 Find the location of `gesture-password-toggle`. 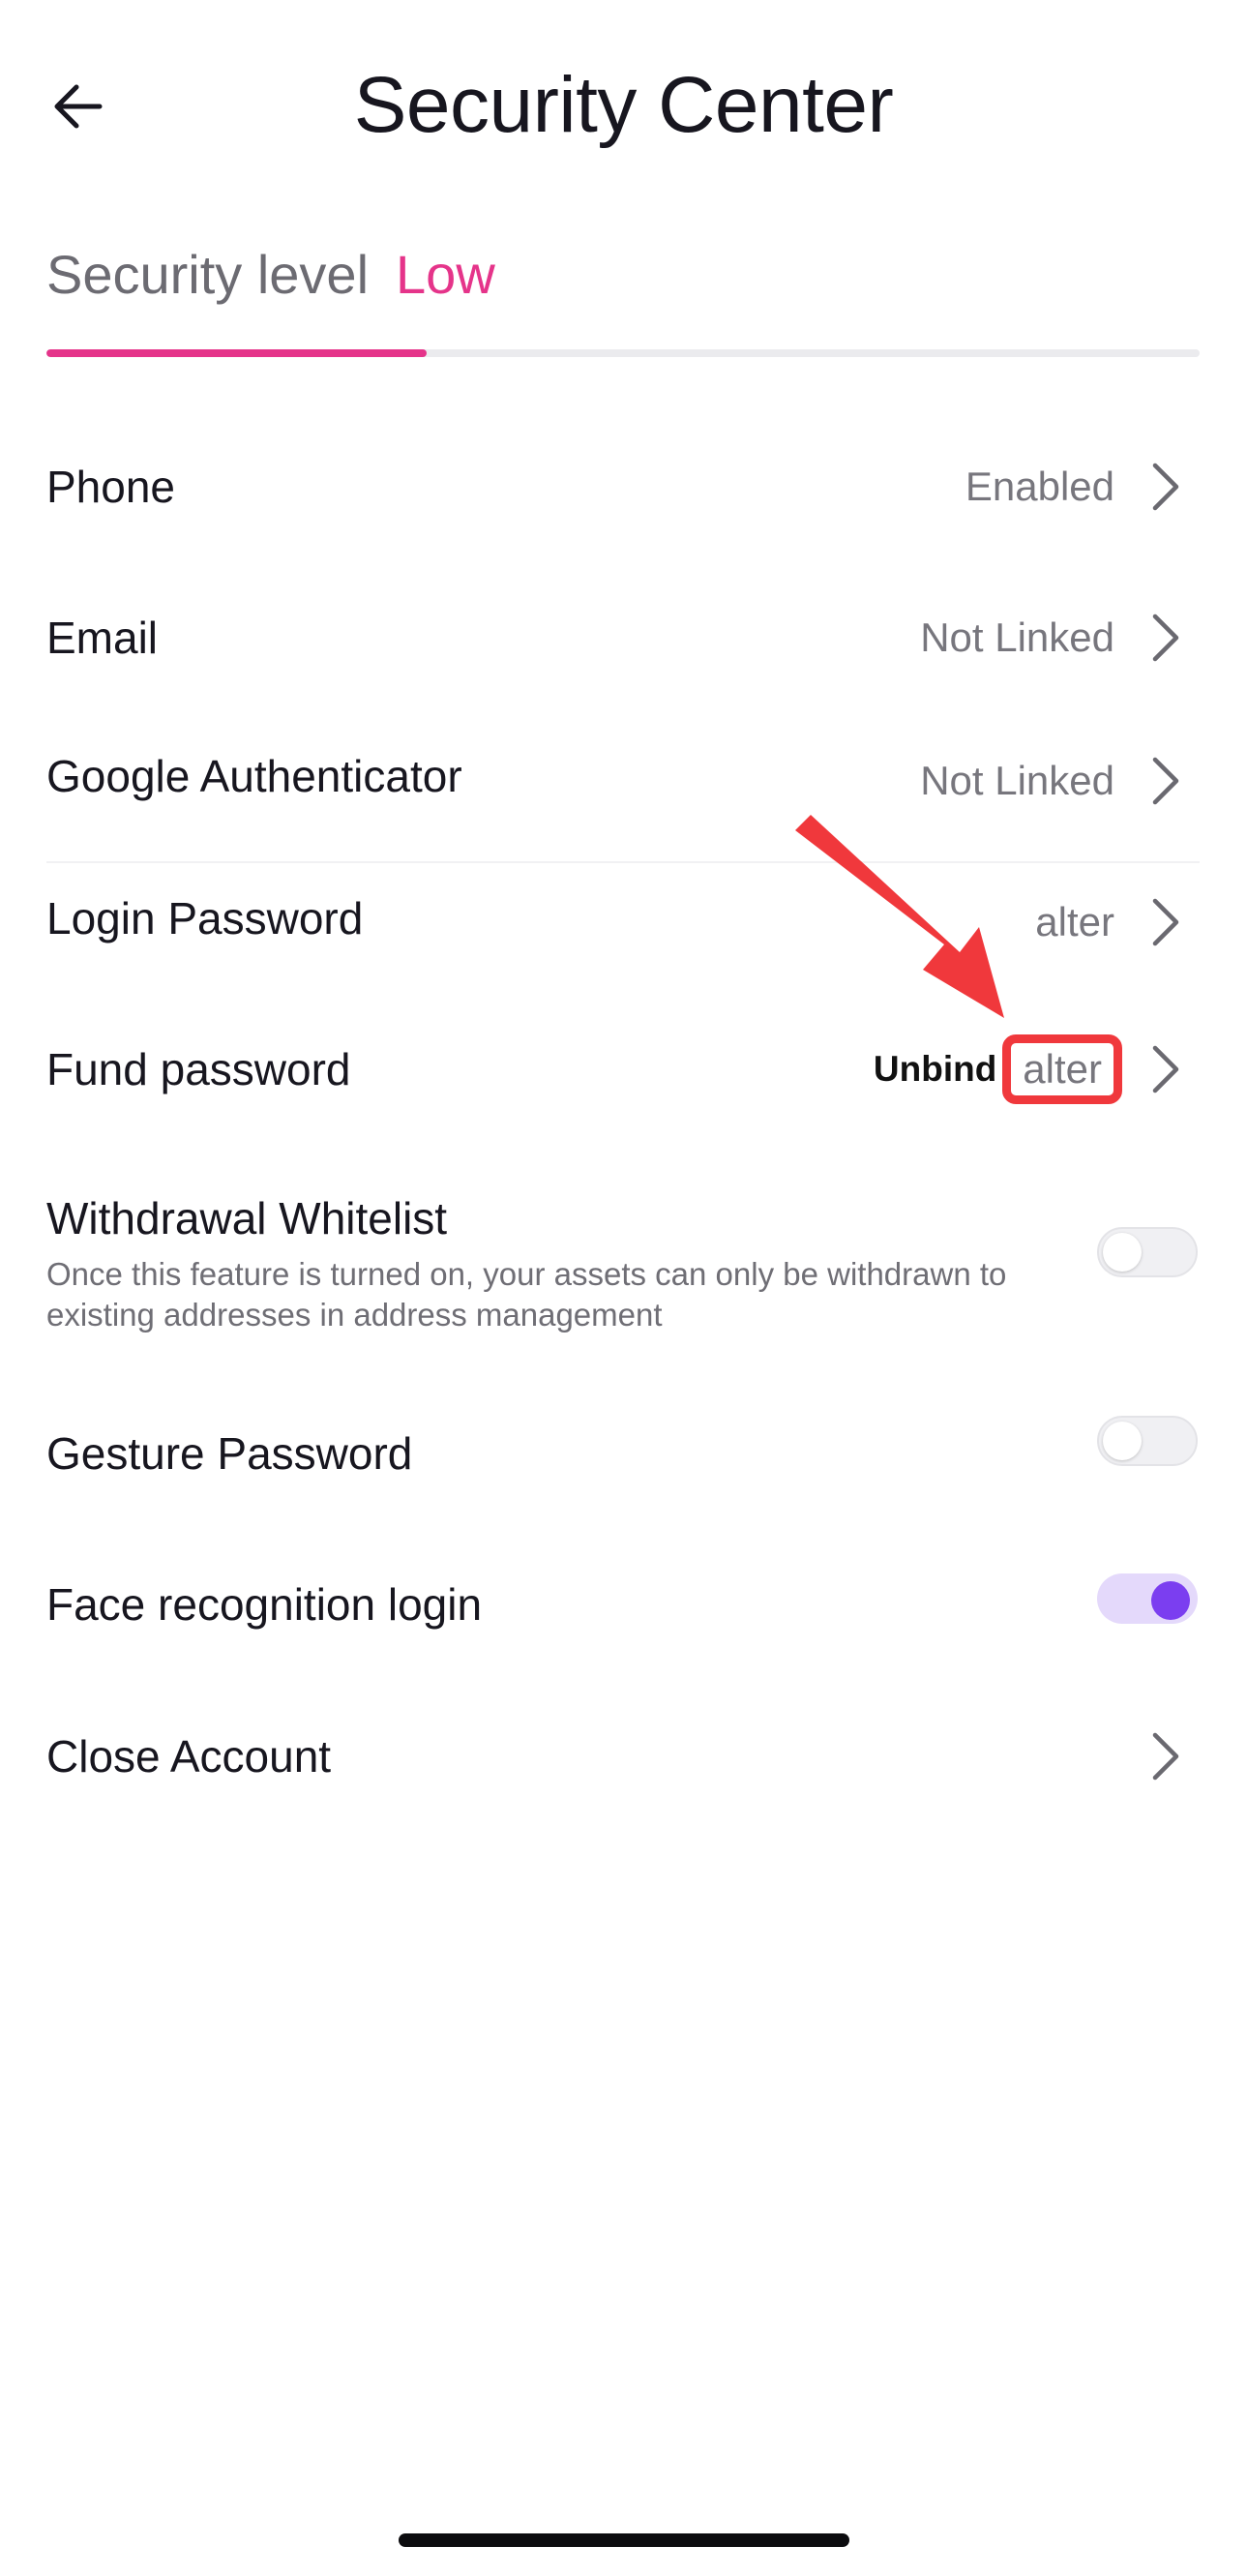

gesture-password-toggle is located at coordinates (1148, 1441).